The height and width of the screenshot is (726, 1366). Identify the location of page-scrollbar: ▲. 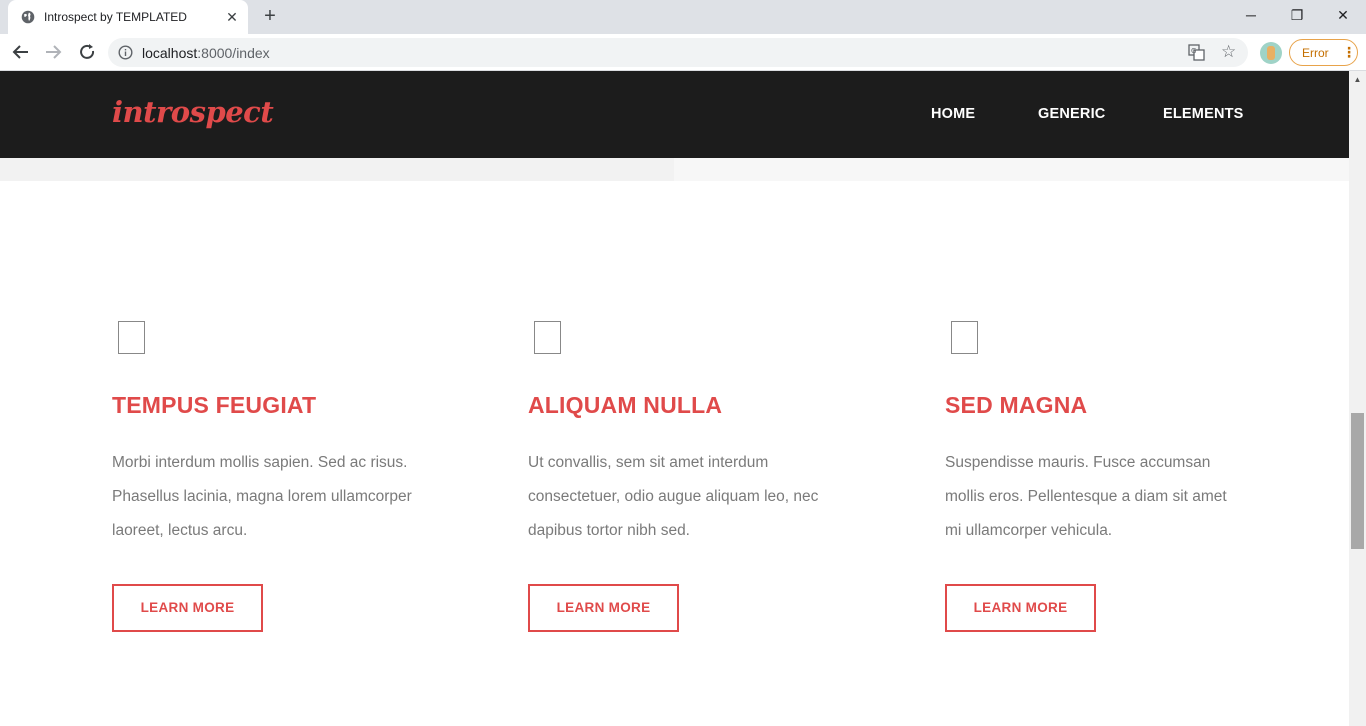
(1357, 398).